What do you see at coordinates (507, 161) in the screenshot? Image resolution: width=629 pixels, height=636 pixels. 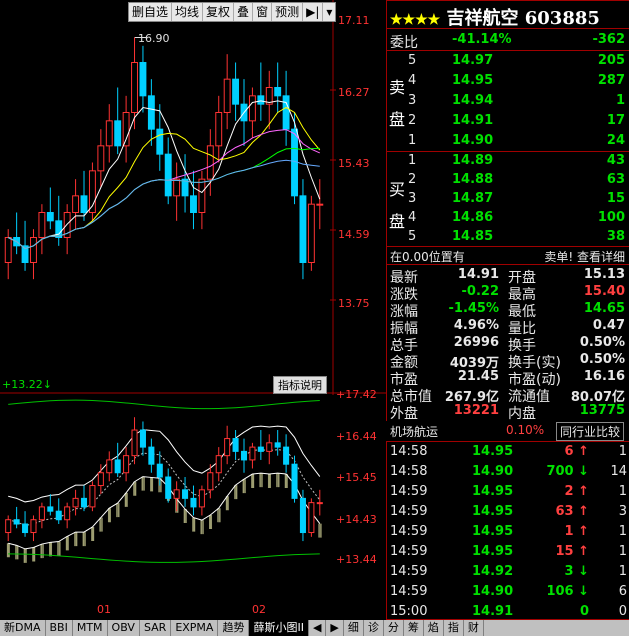 I see `buy-row: 1 14.89 43` at bounding box center [507, 161].